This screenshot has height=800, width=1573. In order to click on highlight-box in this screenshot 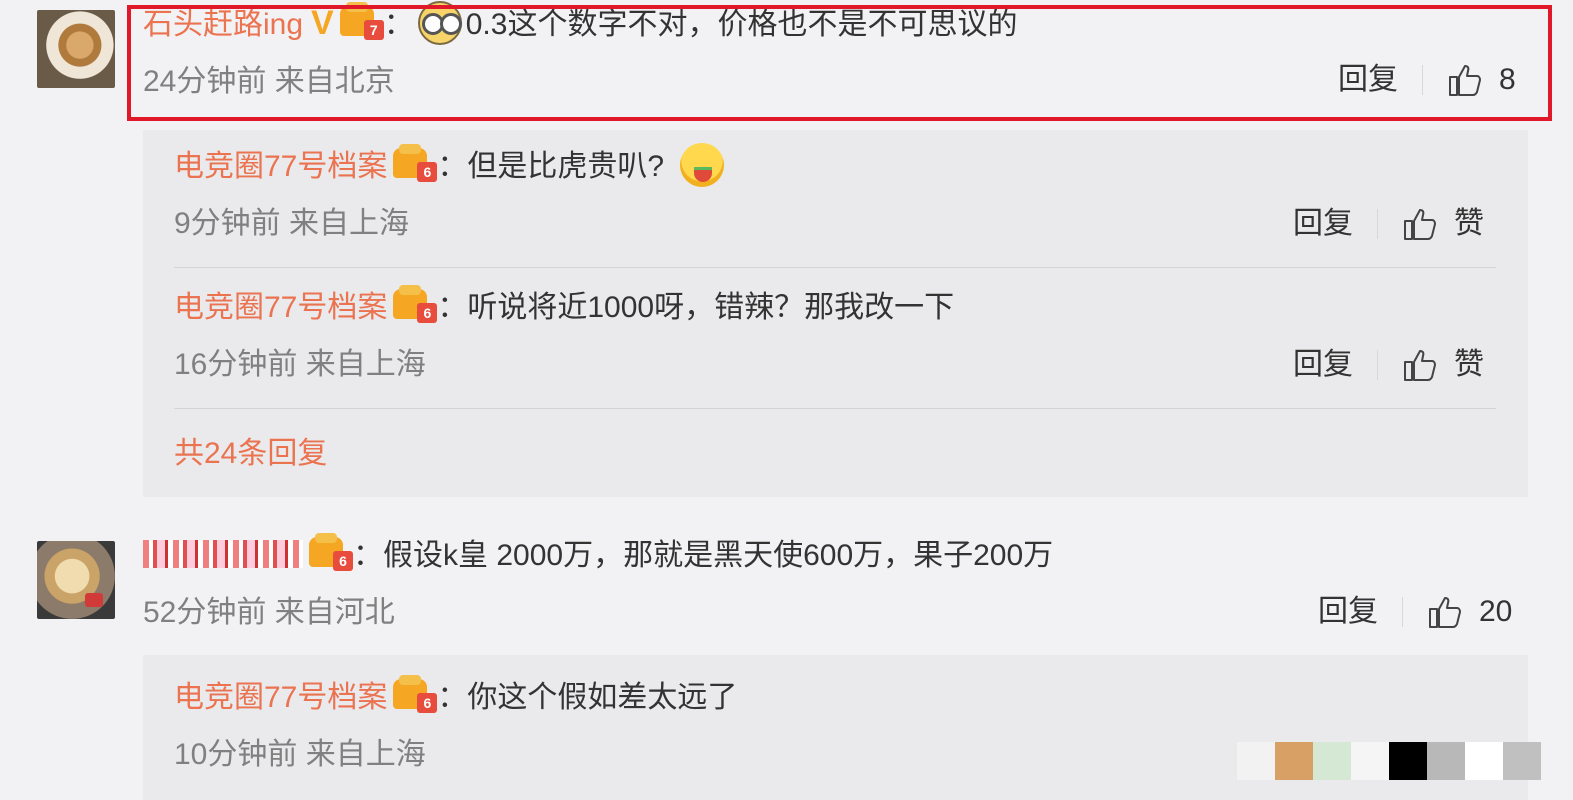, I will do `click(839, 63)`.